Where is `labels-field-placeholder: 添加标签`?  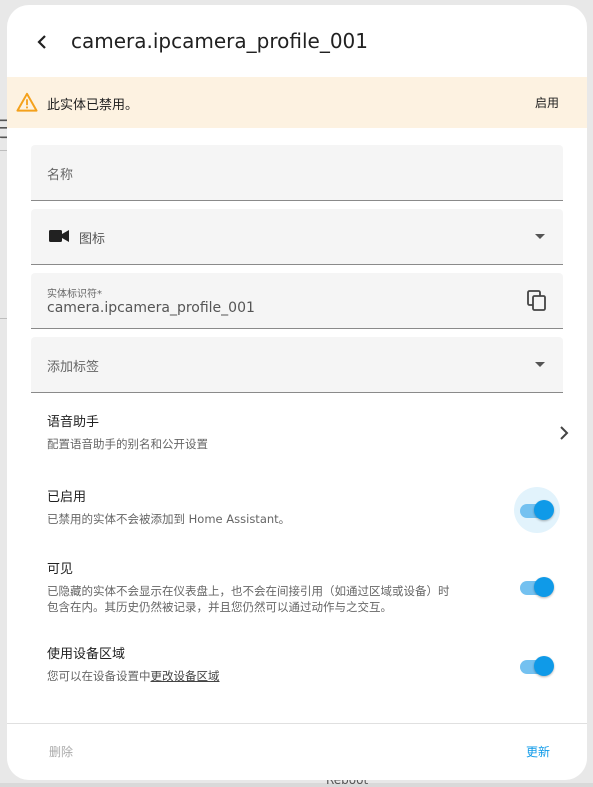
labels-field-placeholder: 添加标签 is located at coordinates (73, 367).